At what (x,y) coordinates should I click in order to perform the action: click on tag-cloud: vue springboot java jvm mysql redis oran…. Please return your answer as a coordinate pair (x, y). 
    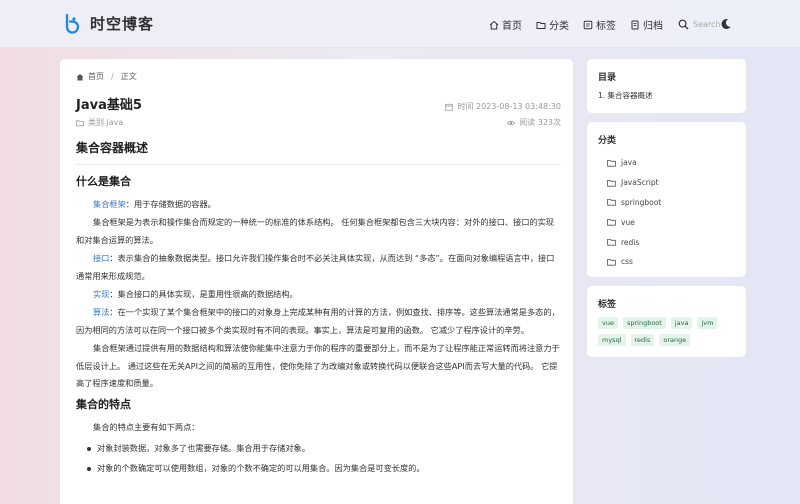
    Looking at the image, I should click on (666, 334).